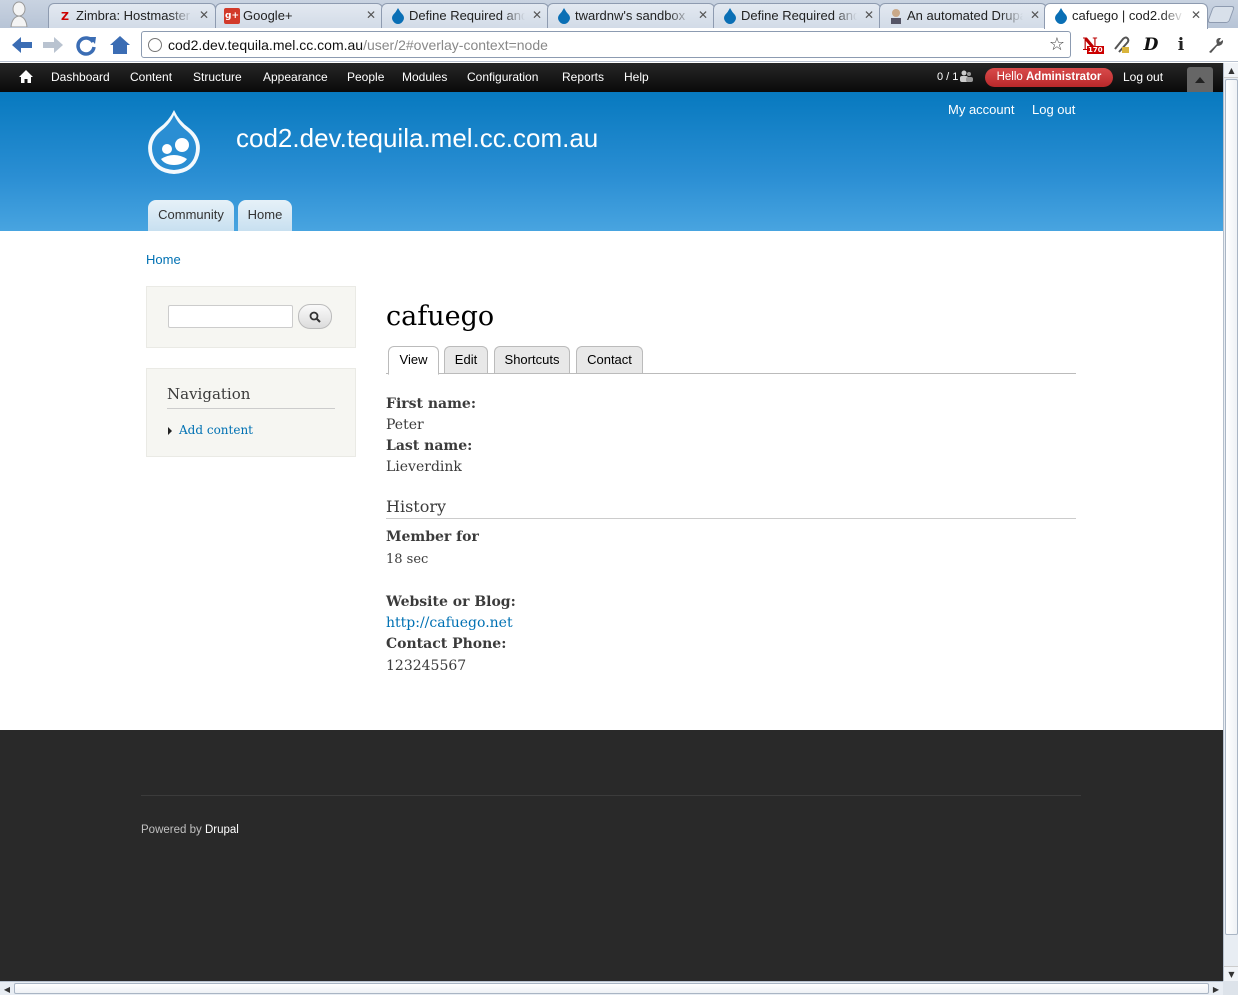 This screenshot has height=996, width=1238. Describe the element at coordinates (609, 359) in the screenshot. I see `tab-contact: Contact` at that location.